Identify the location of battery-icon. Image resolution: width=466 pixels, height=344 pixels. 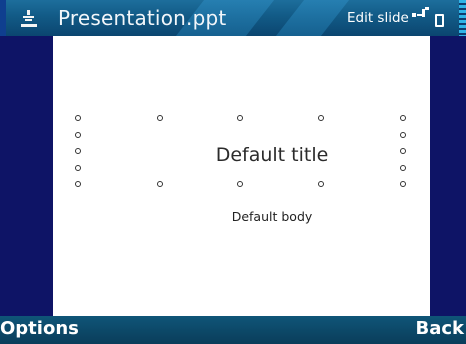
(439, 20).